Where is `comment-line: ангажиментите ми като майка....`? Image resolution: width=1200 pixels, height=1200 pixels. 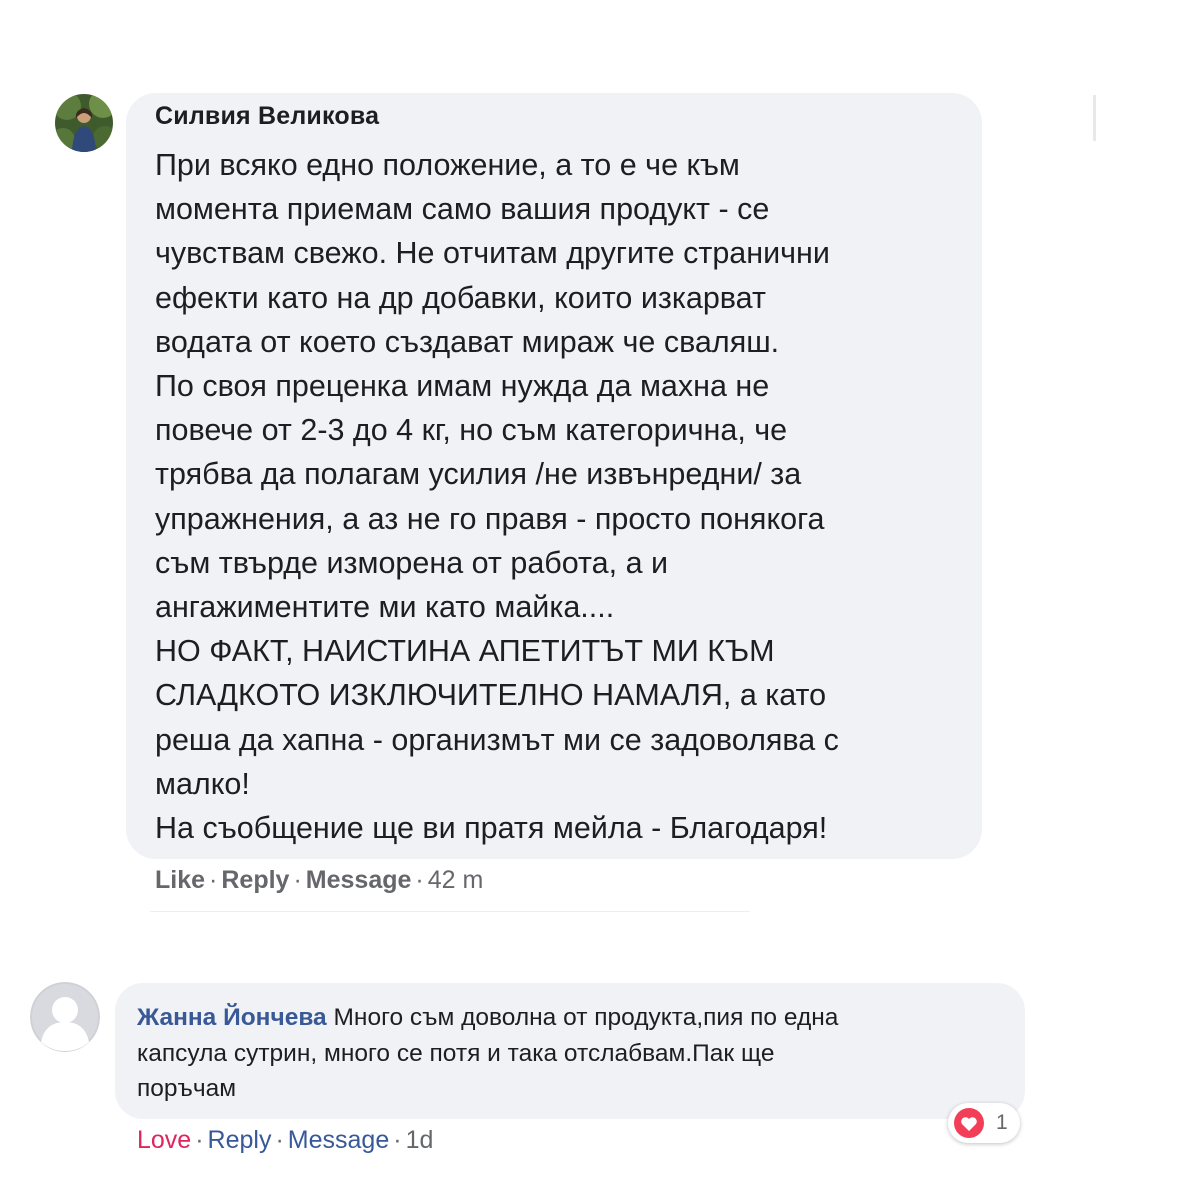 comment-line: ангажиментите ми като майка.... is located at coordinates (385, 607).